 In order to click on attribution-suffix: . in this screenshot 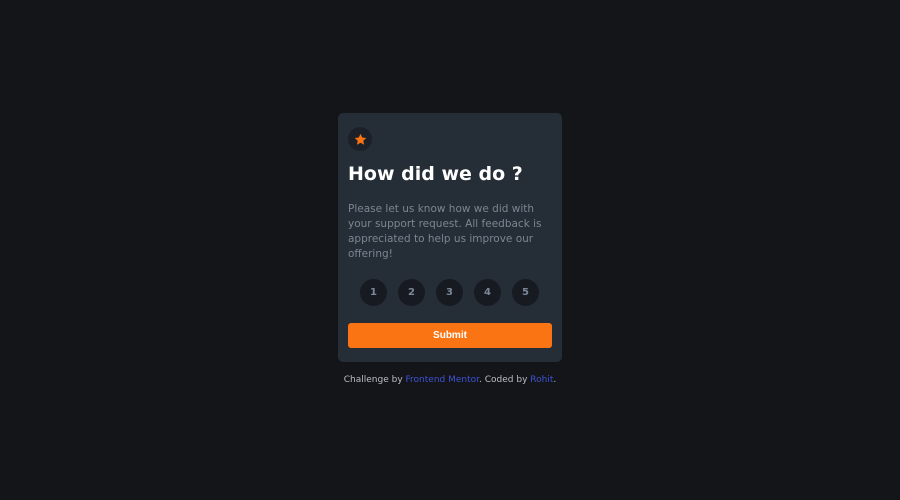, I will do `click(555, 380)`.